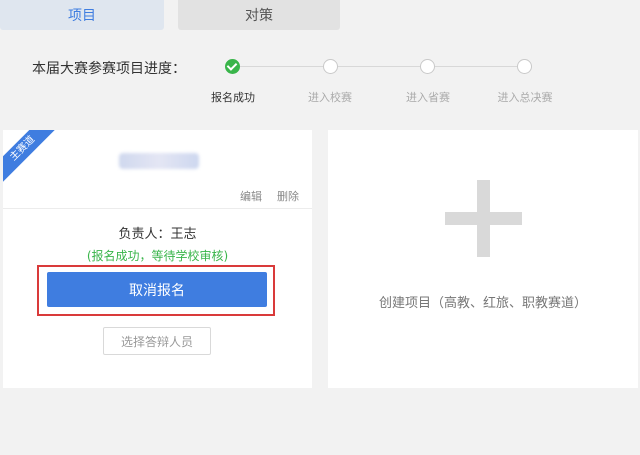 This screenshot has width=640, height=455. Describe the element at coordinates (31, 158) in the screenshot. I see `track-ribbon: 主赛道` at that location.